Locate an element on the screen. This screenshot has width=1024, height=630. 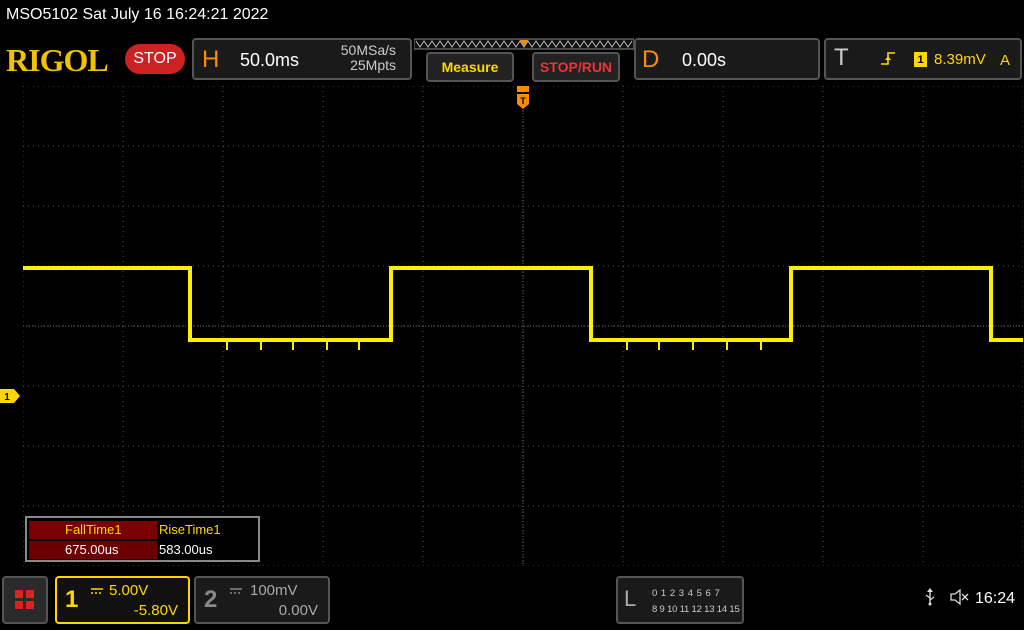
main-menu-button is located at coordinates (25, 600).